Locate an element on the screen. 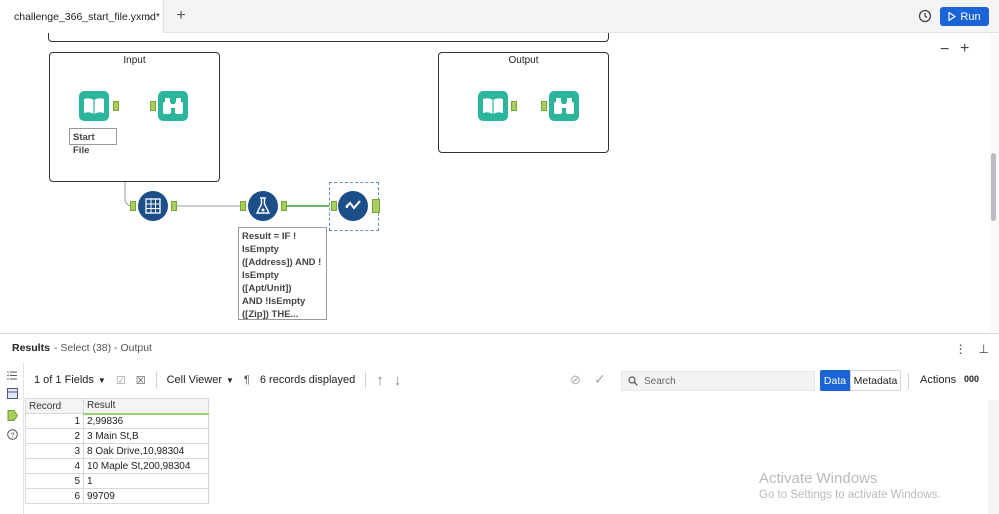  actions-more-button: 000 is located at coordinates (971, 379).